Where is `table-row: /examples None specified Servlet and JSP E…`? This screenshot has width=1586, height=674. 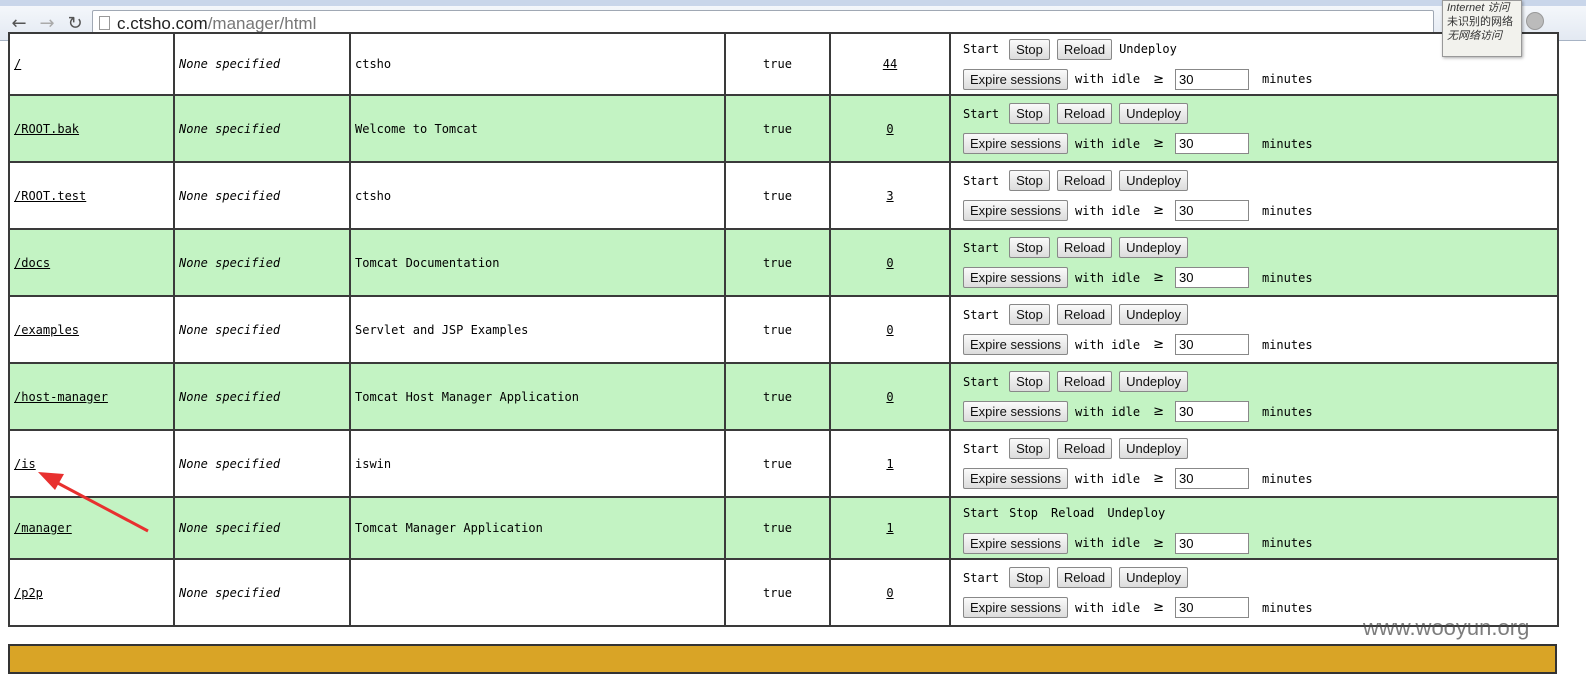
table-row: /examples None specified Servlet and JSP E… is located at coordinates (783, 329).